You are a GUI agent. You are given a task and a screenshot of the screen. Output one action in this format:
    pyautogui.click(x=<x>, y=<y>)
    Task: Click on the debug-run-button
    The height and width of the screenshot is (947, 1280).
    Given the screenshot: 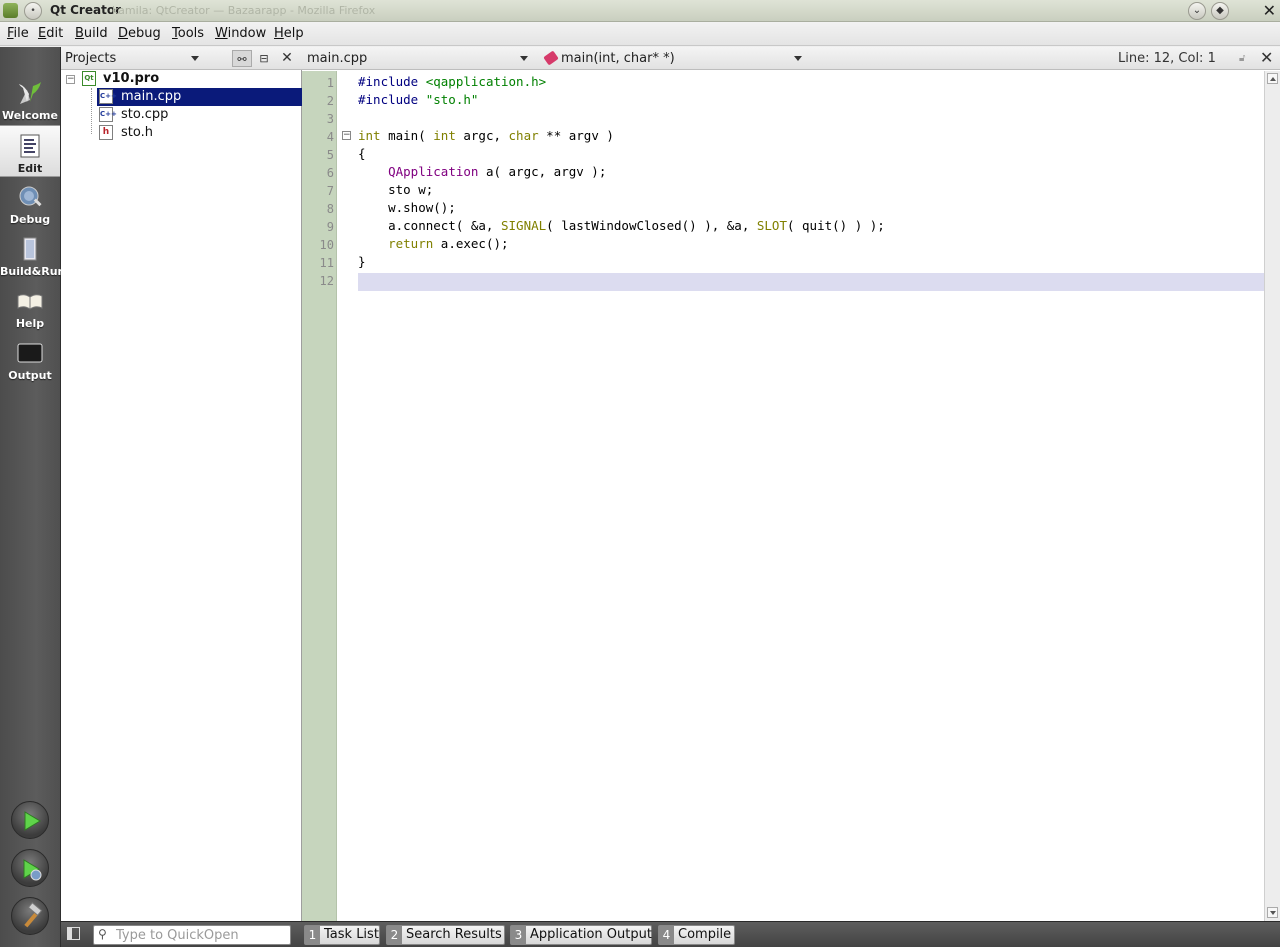 What is the action you would take?
    pyautogui.click(x=30, y=868)
    